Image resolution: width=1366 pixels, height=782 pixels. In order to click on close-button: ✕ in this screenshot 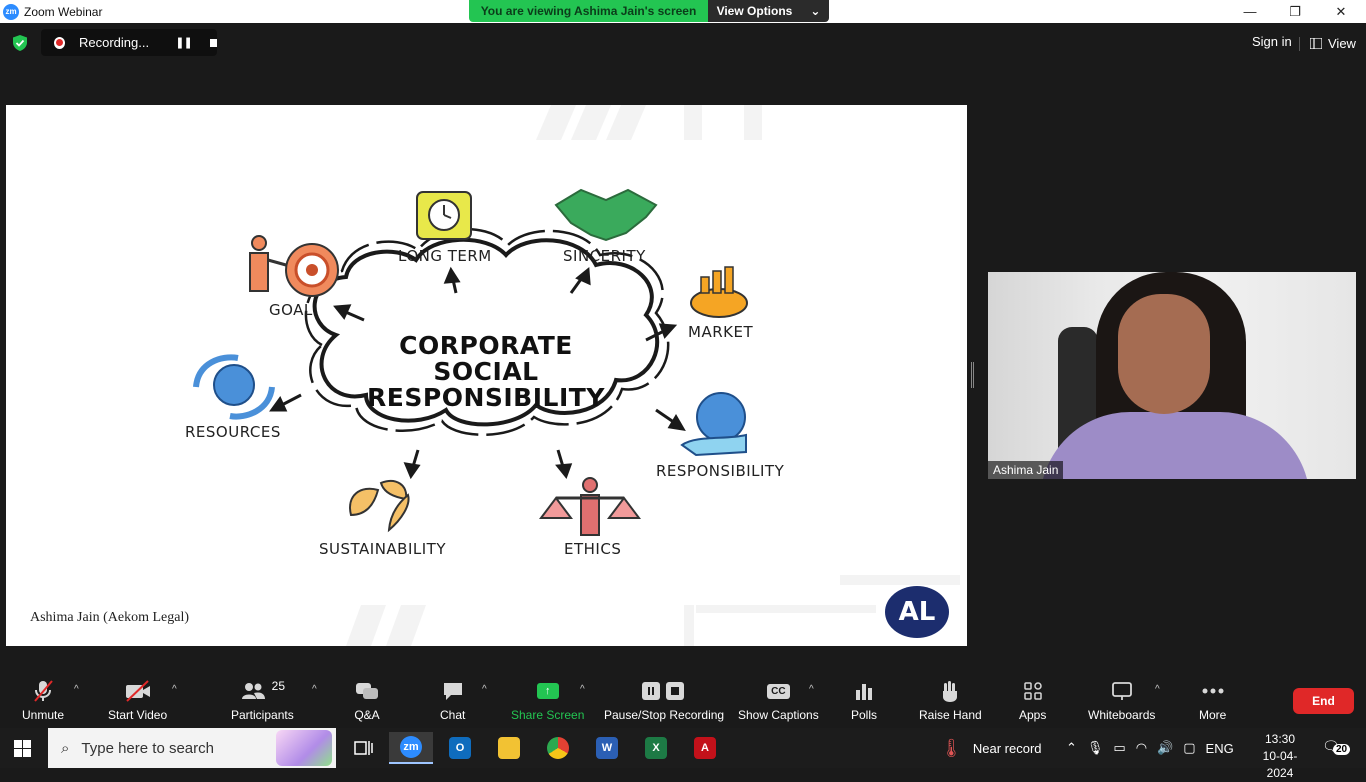, I will do `click(1341, 11)`.